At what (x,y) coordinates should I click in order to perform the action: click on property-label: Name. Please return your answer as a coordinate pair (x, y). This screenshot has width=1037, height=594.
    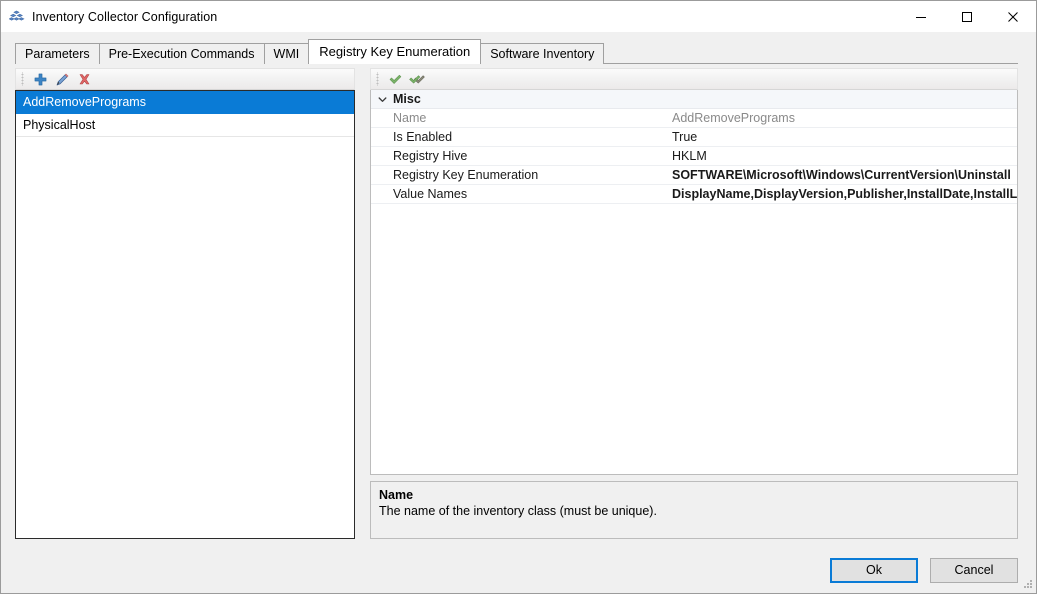
    Looking at the image, I should click on (410, 118).